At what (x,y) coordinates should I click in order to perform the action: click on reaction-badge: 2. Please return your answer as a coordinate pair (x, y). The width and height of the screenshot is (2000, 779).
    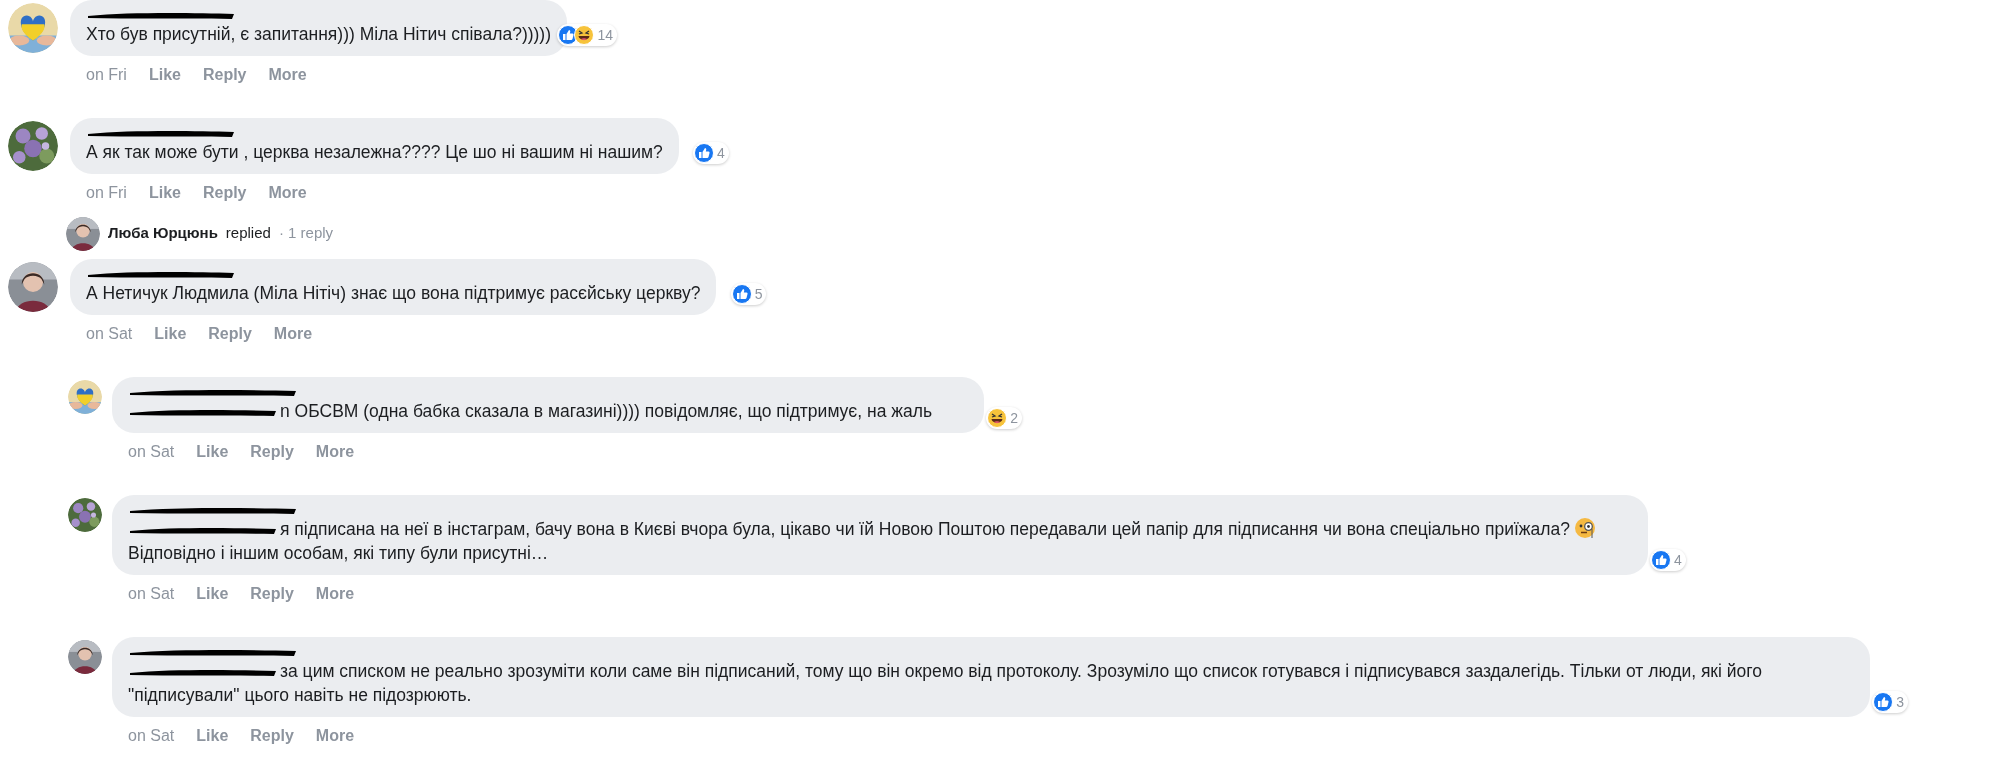
    Looking at the image, I should click on (1004, 418).